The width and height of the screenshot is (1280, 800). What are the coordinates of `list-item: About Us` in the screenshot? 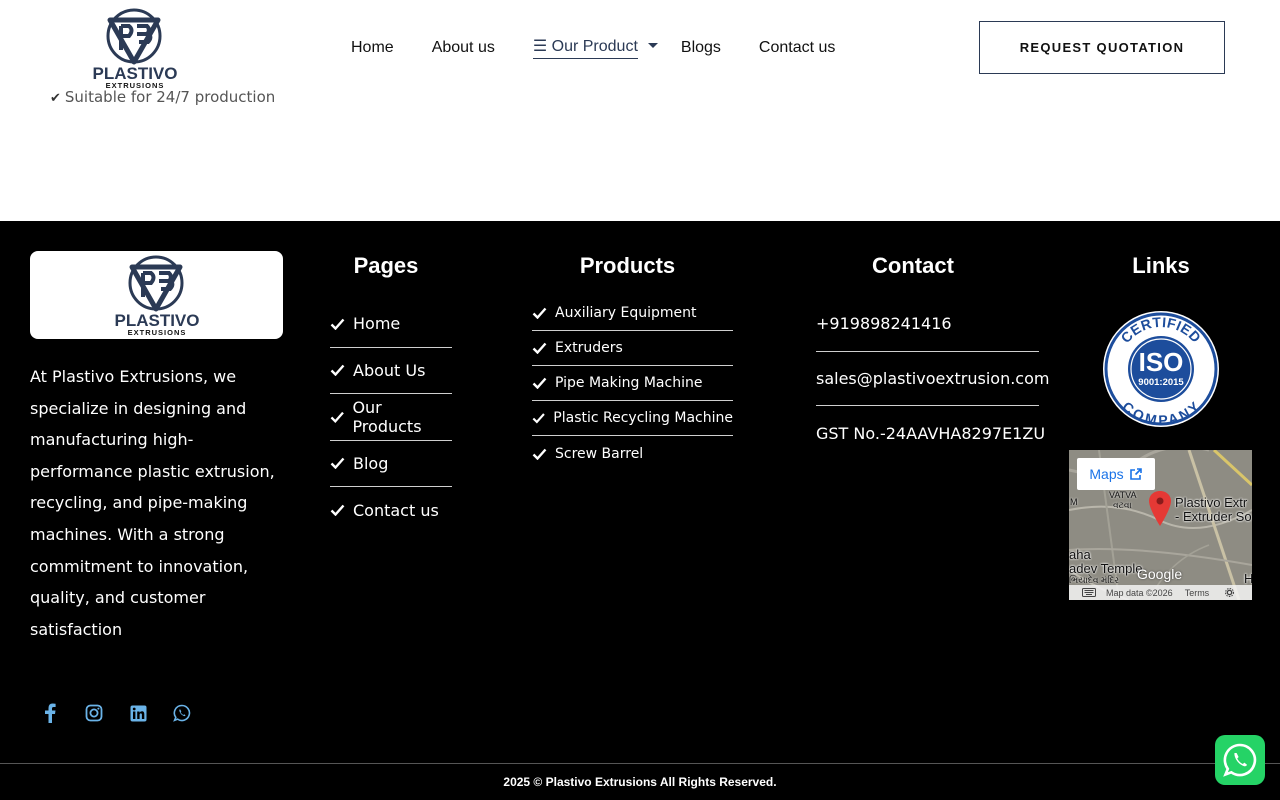 It's located at (391, 371).